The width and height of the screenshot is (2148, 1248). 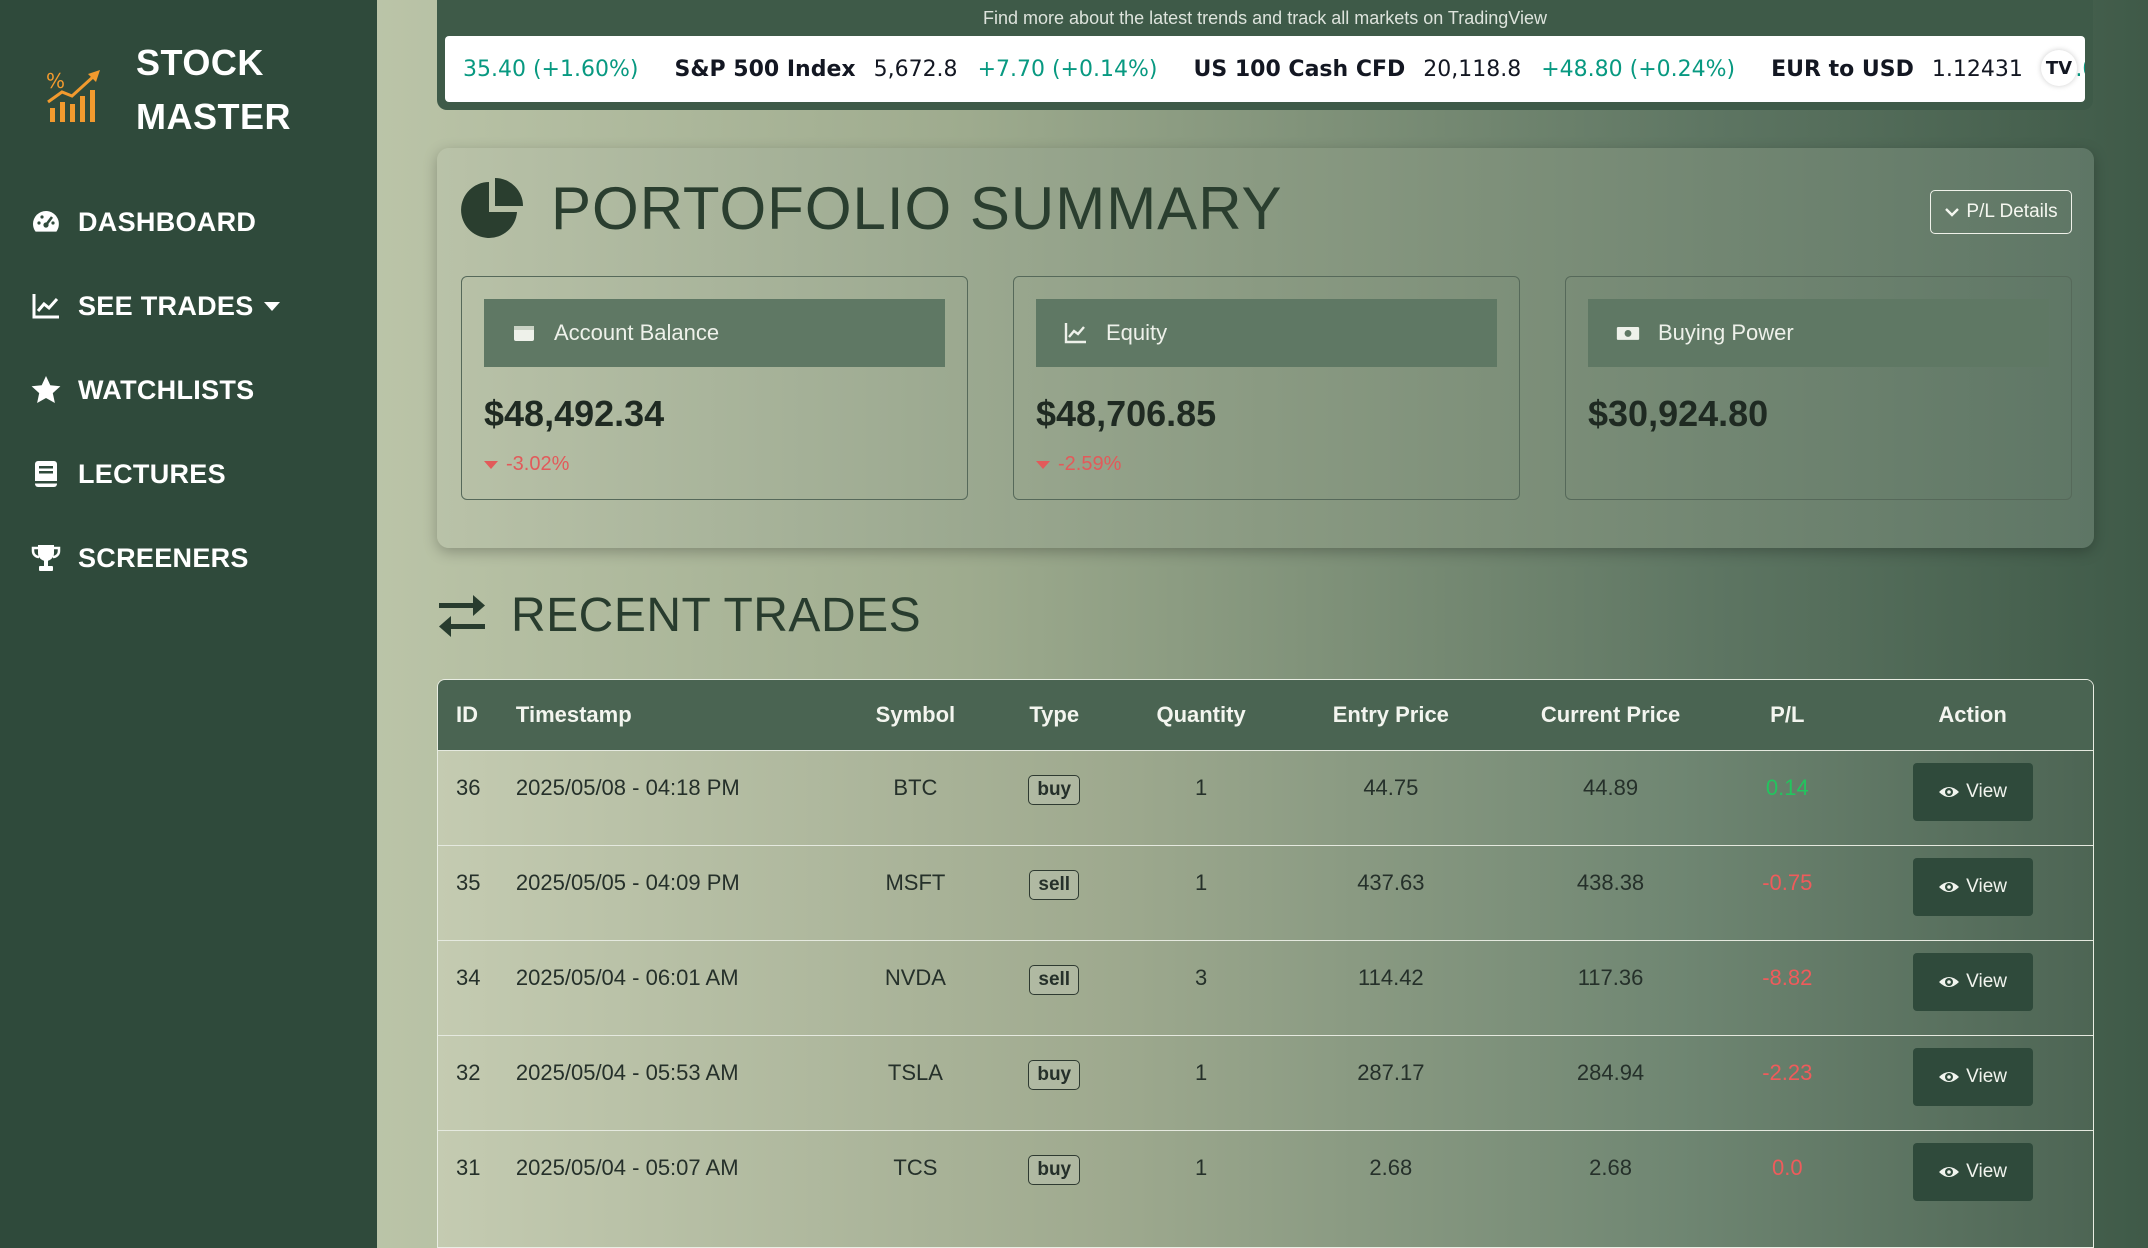 What do you see at coordinates (1787, 977) in the screenshot?
I see `trade-pl: -8.82` at bounding box center [1787, 977].